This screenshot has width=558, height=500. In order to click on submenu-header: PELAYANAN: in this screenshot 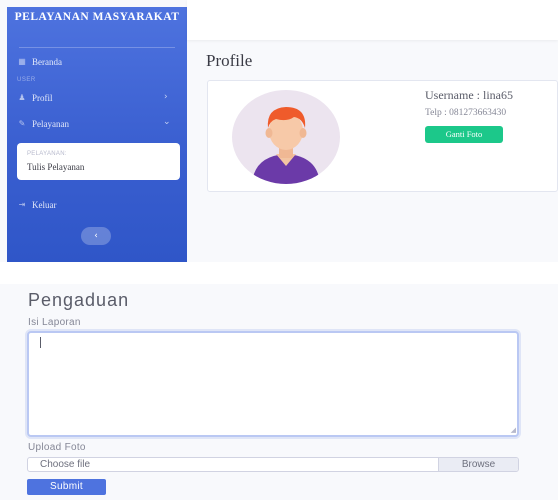, I will do `click(47, 154)`.